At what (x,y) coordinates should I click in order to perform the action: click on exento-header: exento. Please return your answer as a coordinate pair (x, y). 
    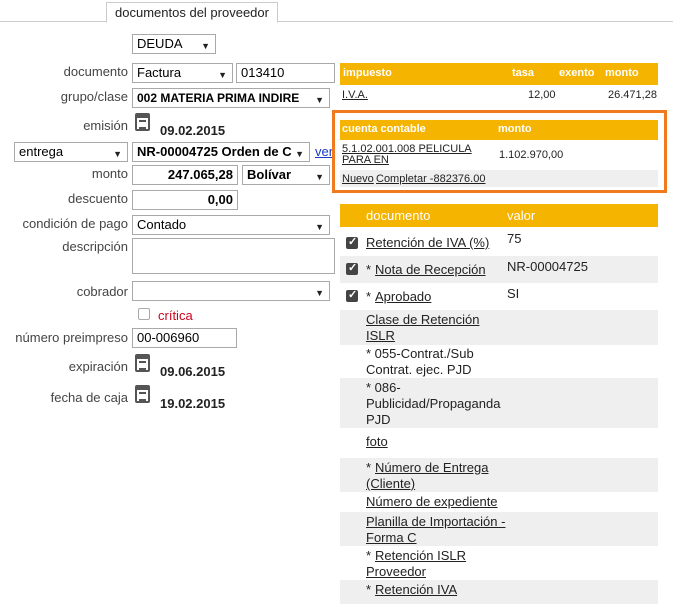
    Looking at the image, I should click on (577, 73).